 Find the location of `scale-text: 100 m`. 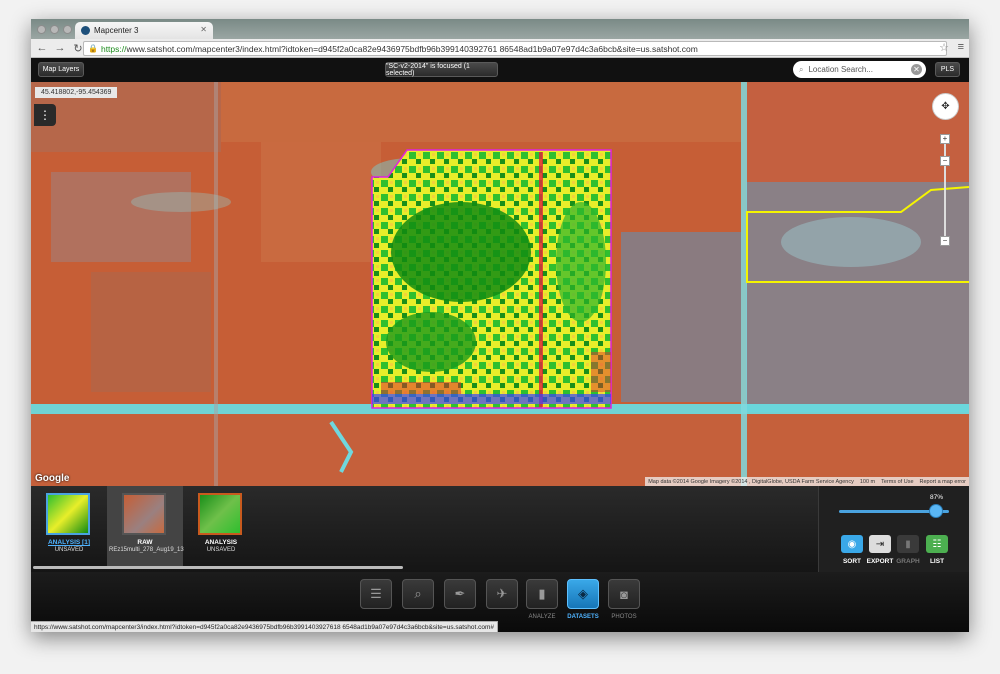

scale-text: 100 m is located at coordinates (867, 481).